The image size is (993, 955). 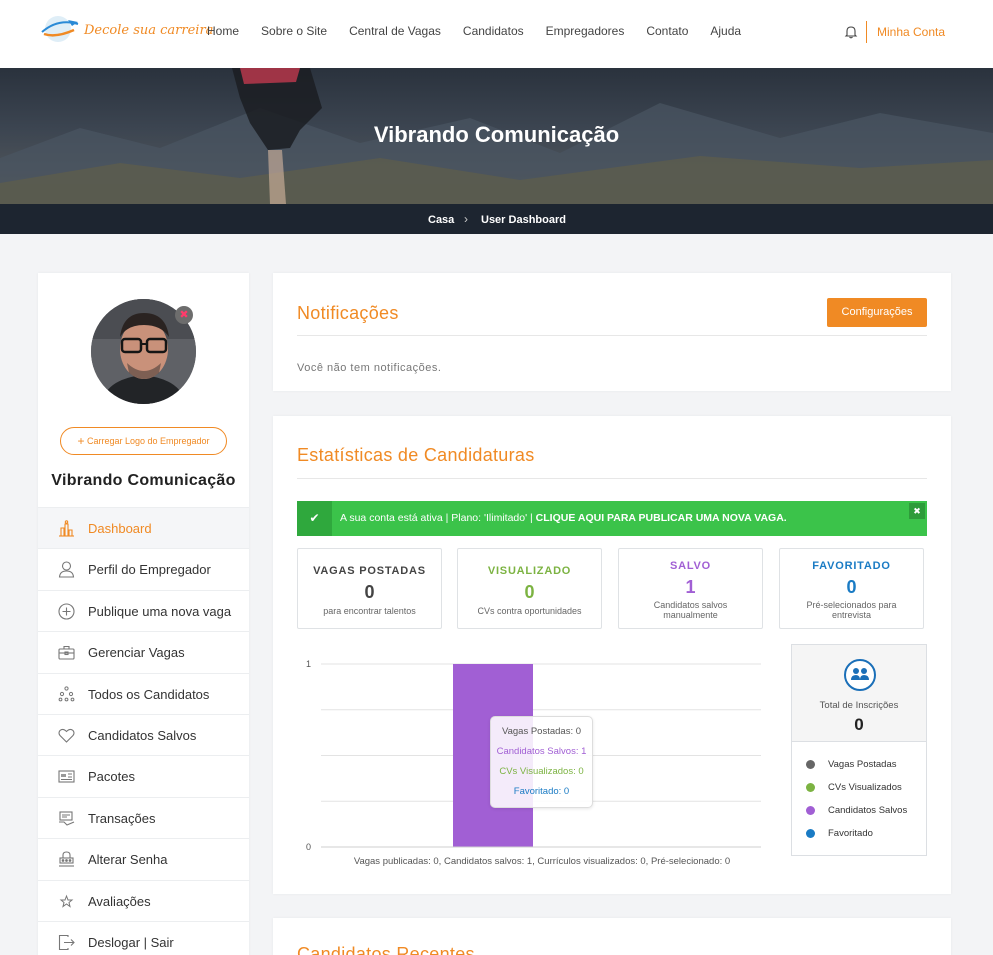 I want to click on heart-icon, so click(x=66, y=735).